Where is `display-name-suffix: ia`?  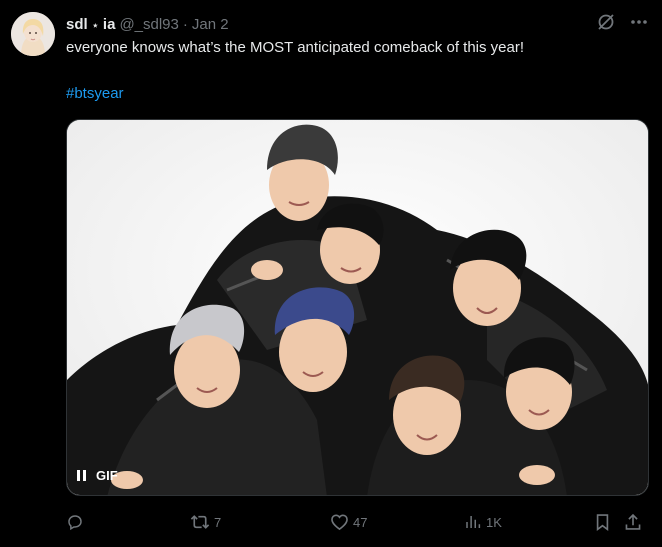 display-name-suffix: ia is located at coordinates (109, 24).